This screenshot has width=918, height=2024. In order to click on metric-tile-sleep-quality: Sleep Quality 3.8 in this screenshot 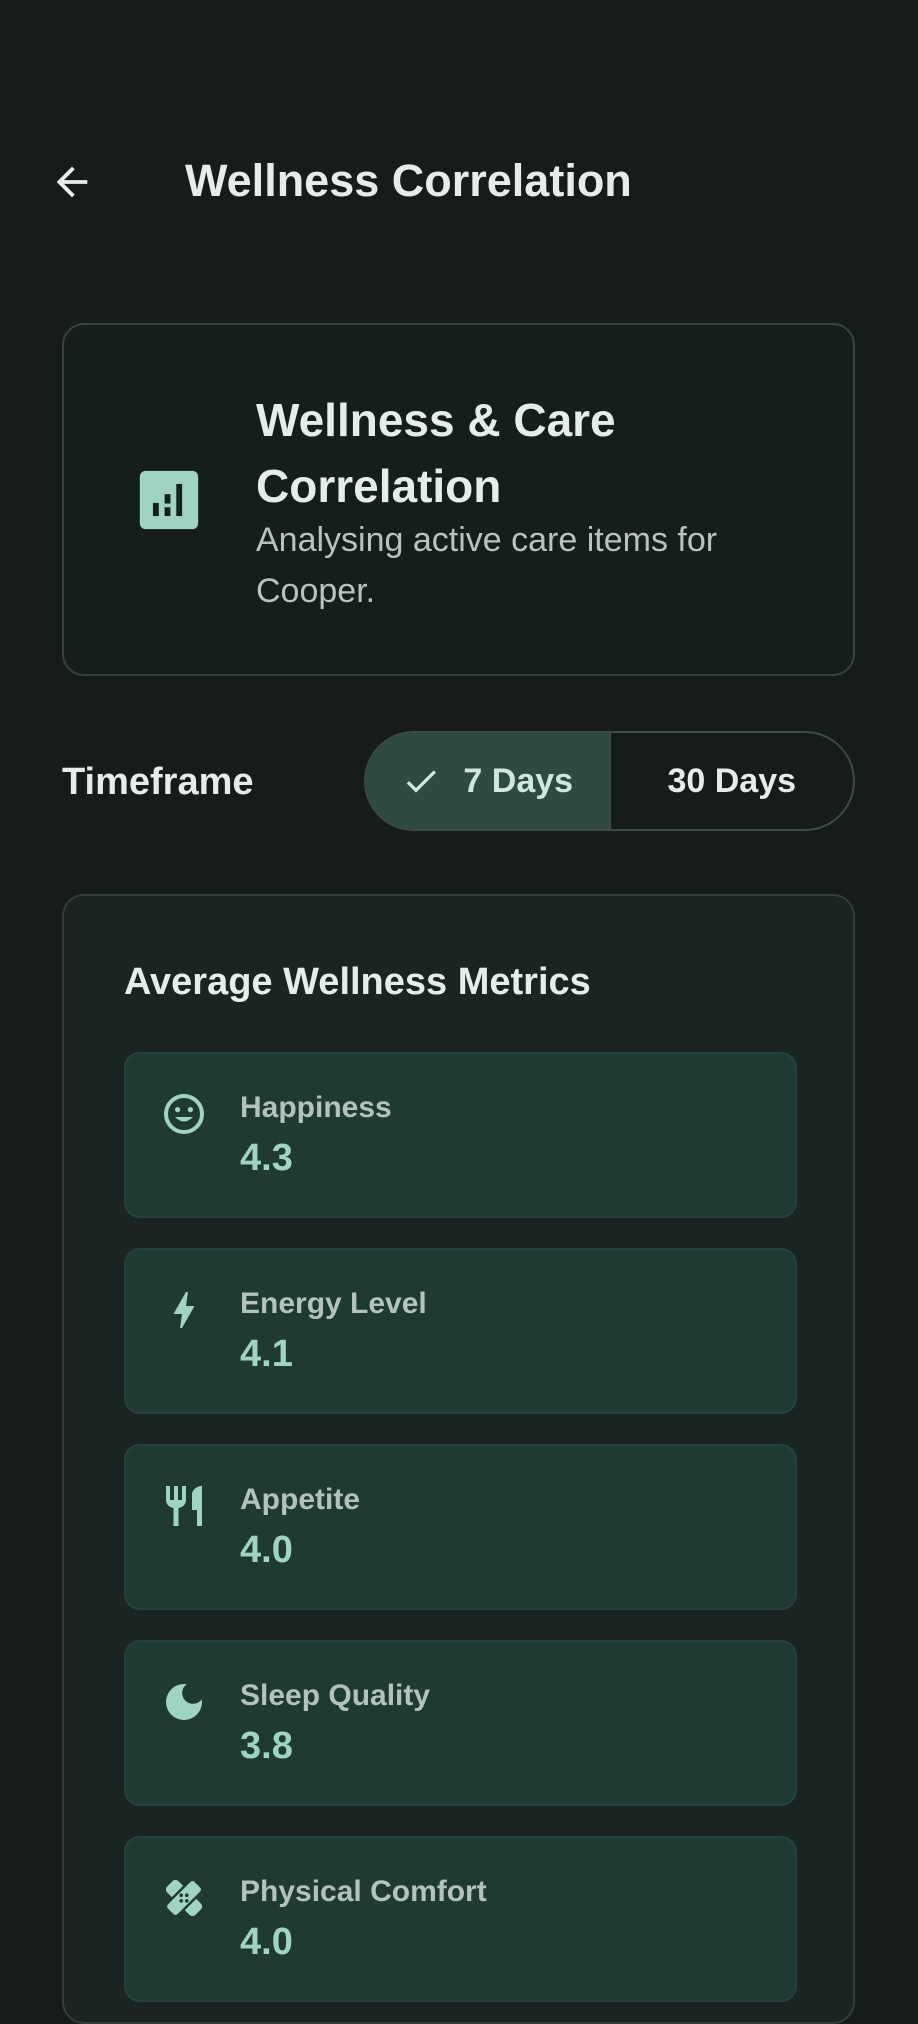, I will do `click(460, 1723)`.